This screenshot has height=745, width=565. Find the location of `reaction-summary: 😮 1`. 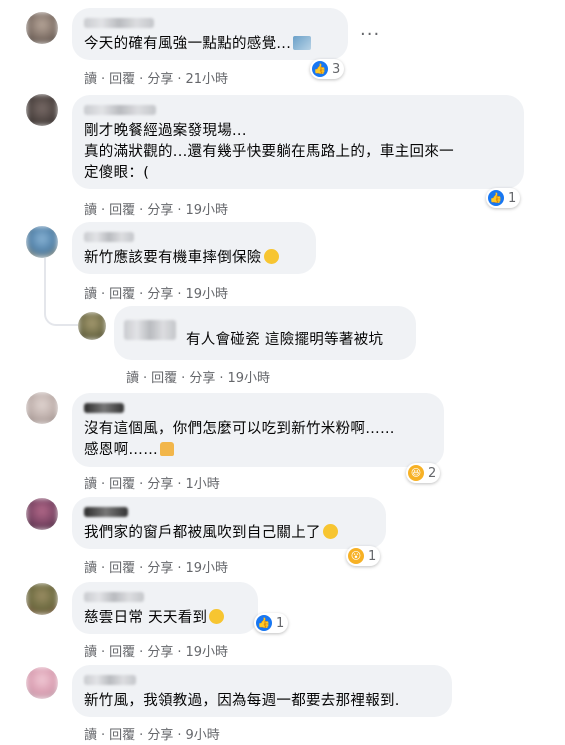

reaction-summary: 😮 1 is located at coordinates (363, 556).